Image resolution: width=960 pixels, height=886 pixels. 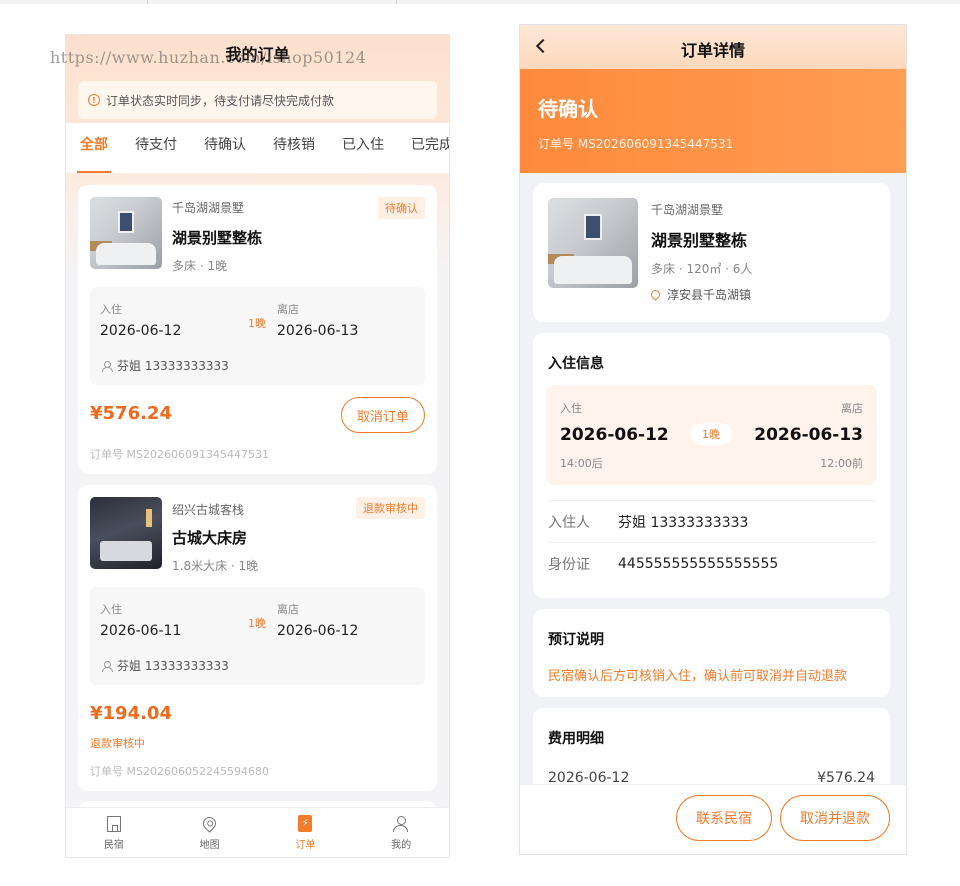 What do you see at coordinates (711, 252) in the screenshot?
I see `property-card: 千岛湖湖景墅 湖景别墅整栋 多床 · 120㎡ · 6人 淳安县千岛湖镇` at bounding box center [711, 252].